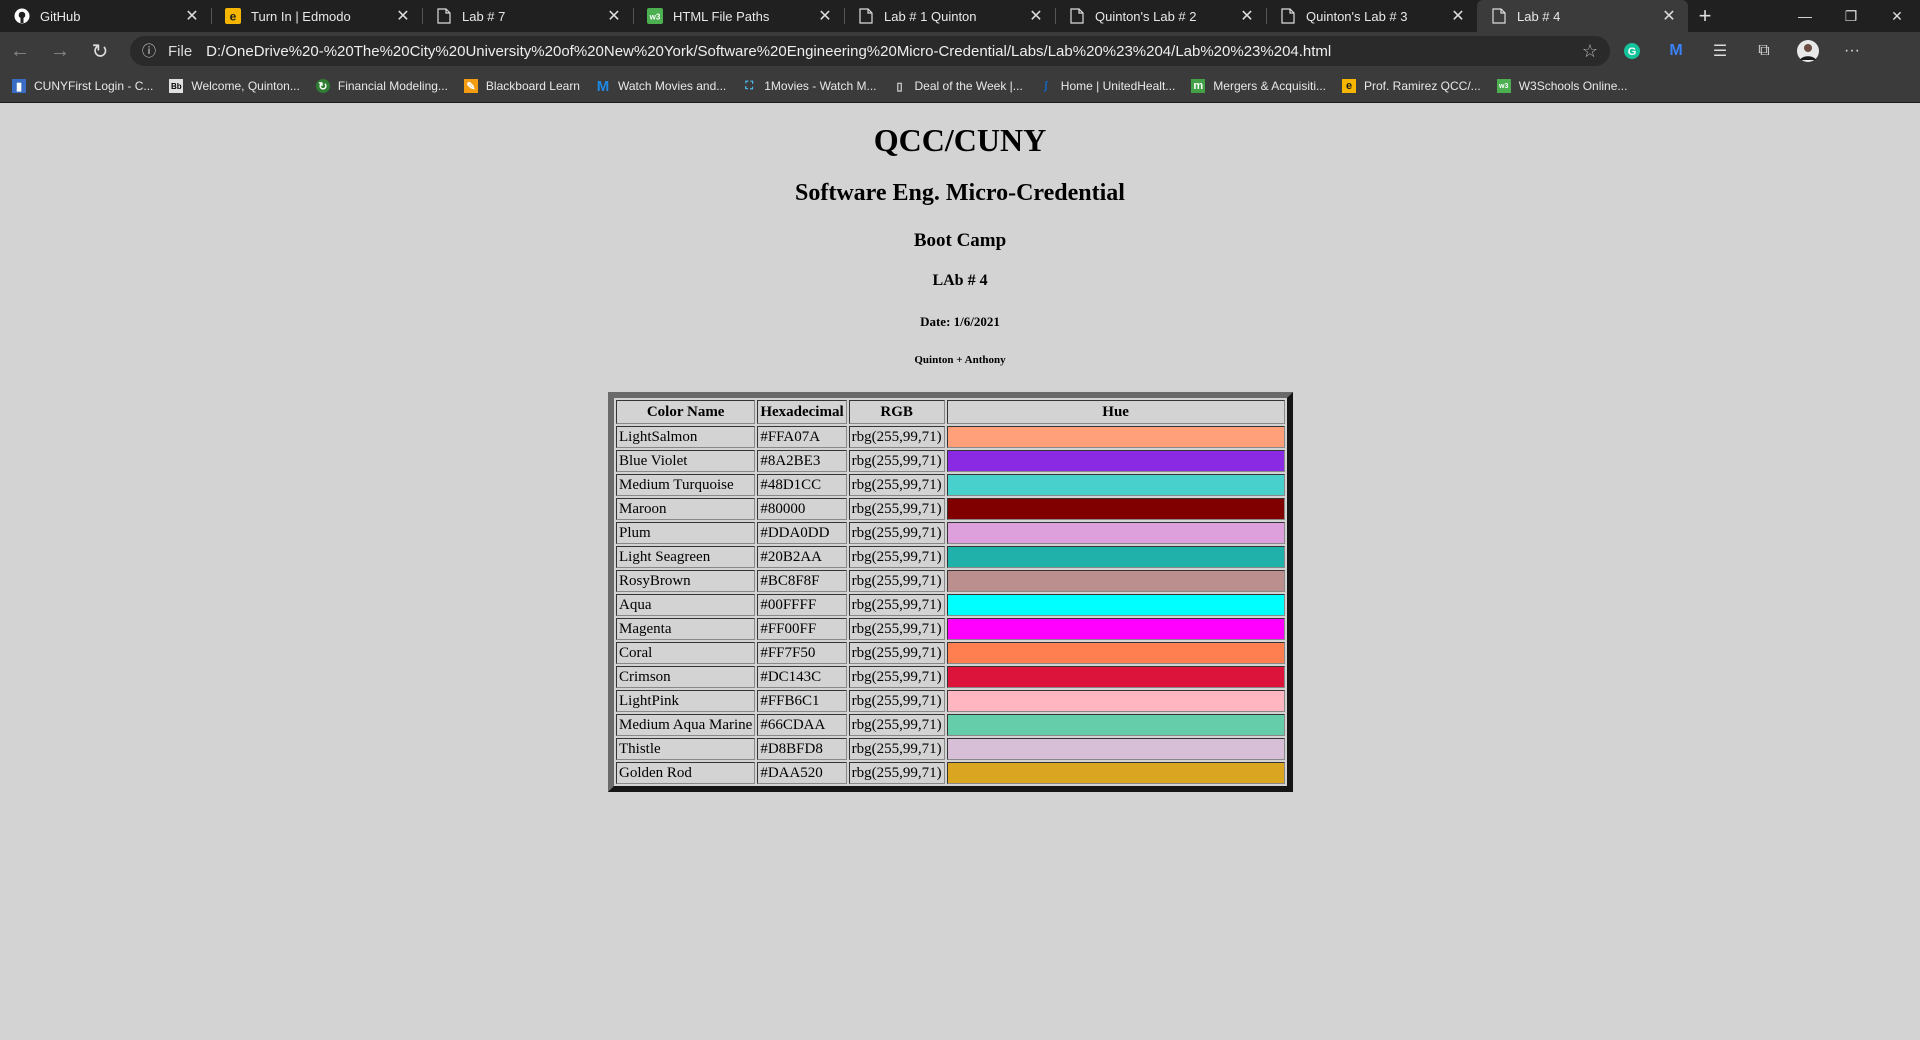 This screenshot has width=1920, height=1040. I want to click on column-header-color-name: Color Name, so click(686, 412).